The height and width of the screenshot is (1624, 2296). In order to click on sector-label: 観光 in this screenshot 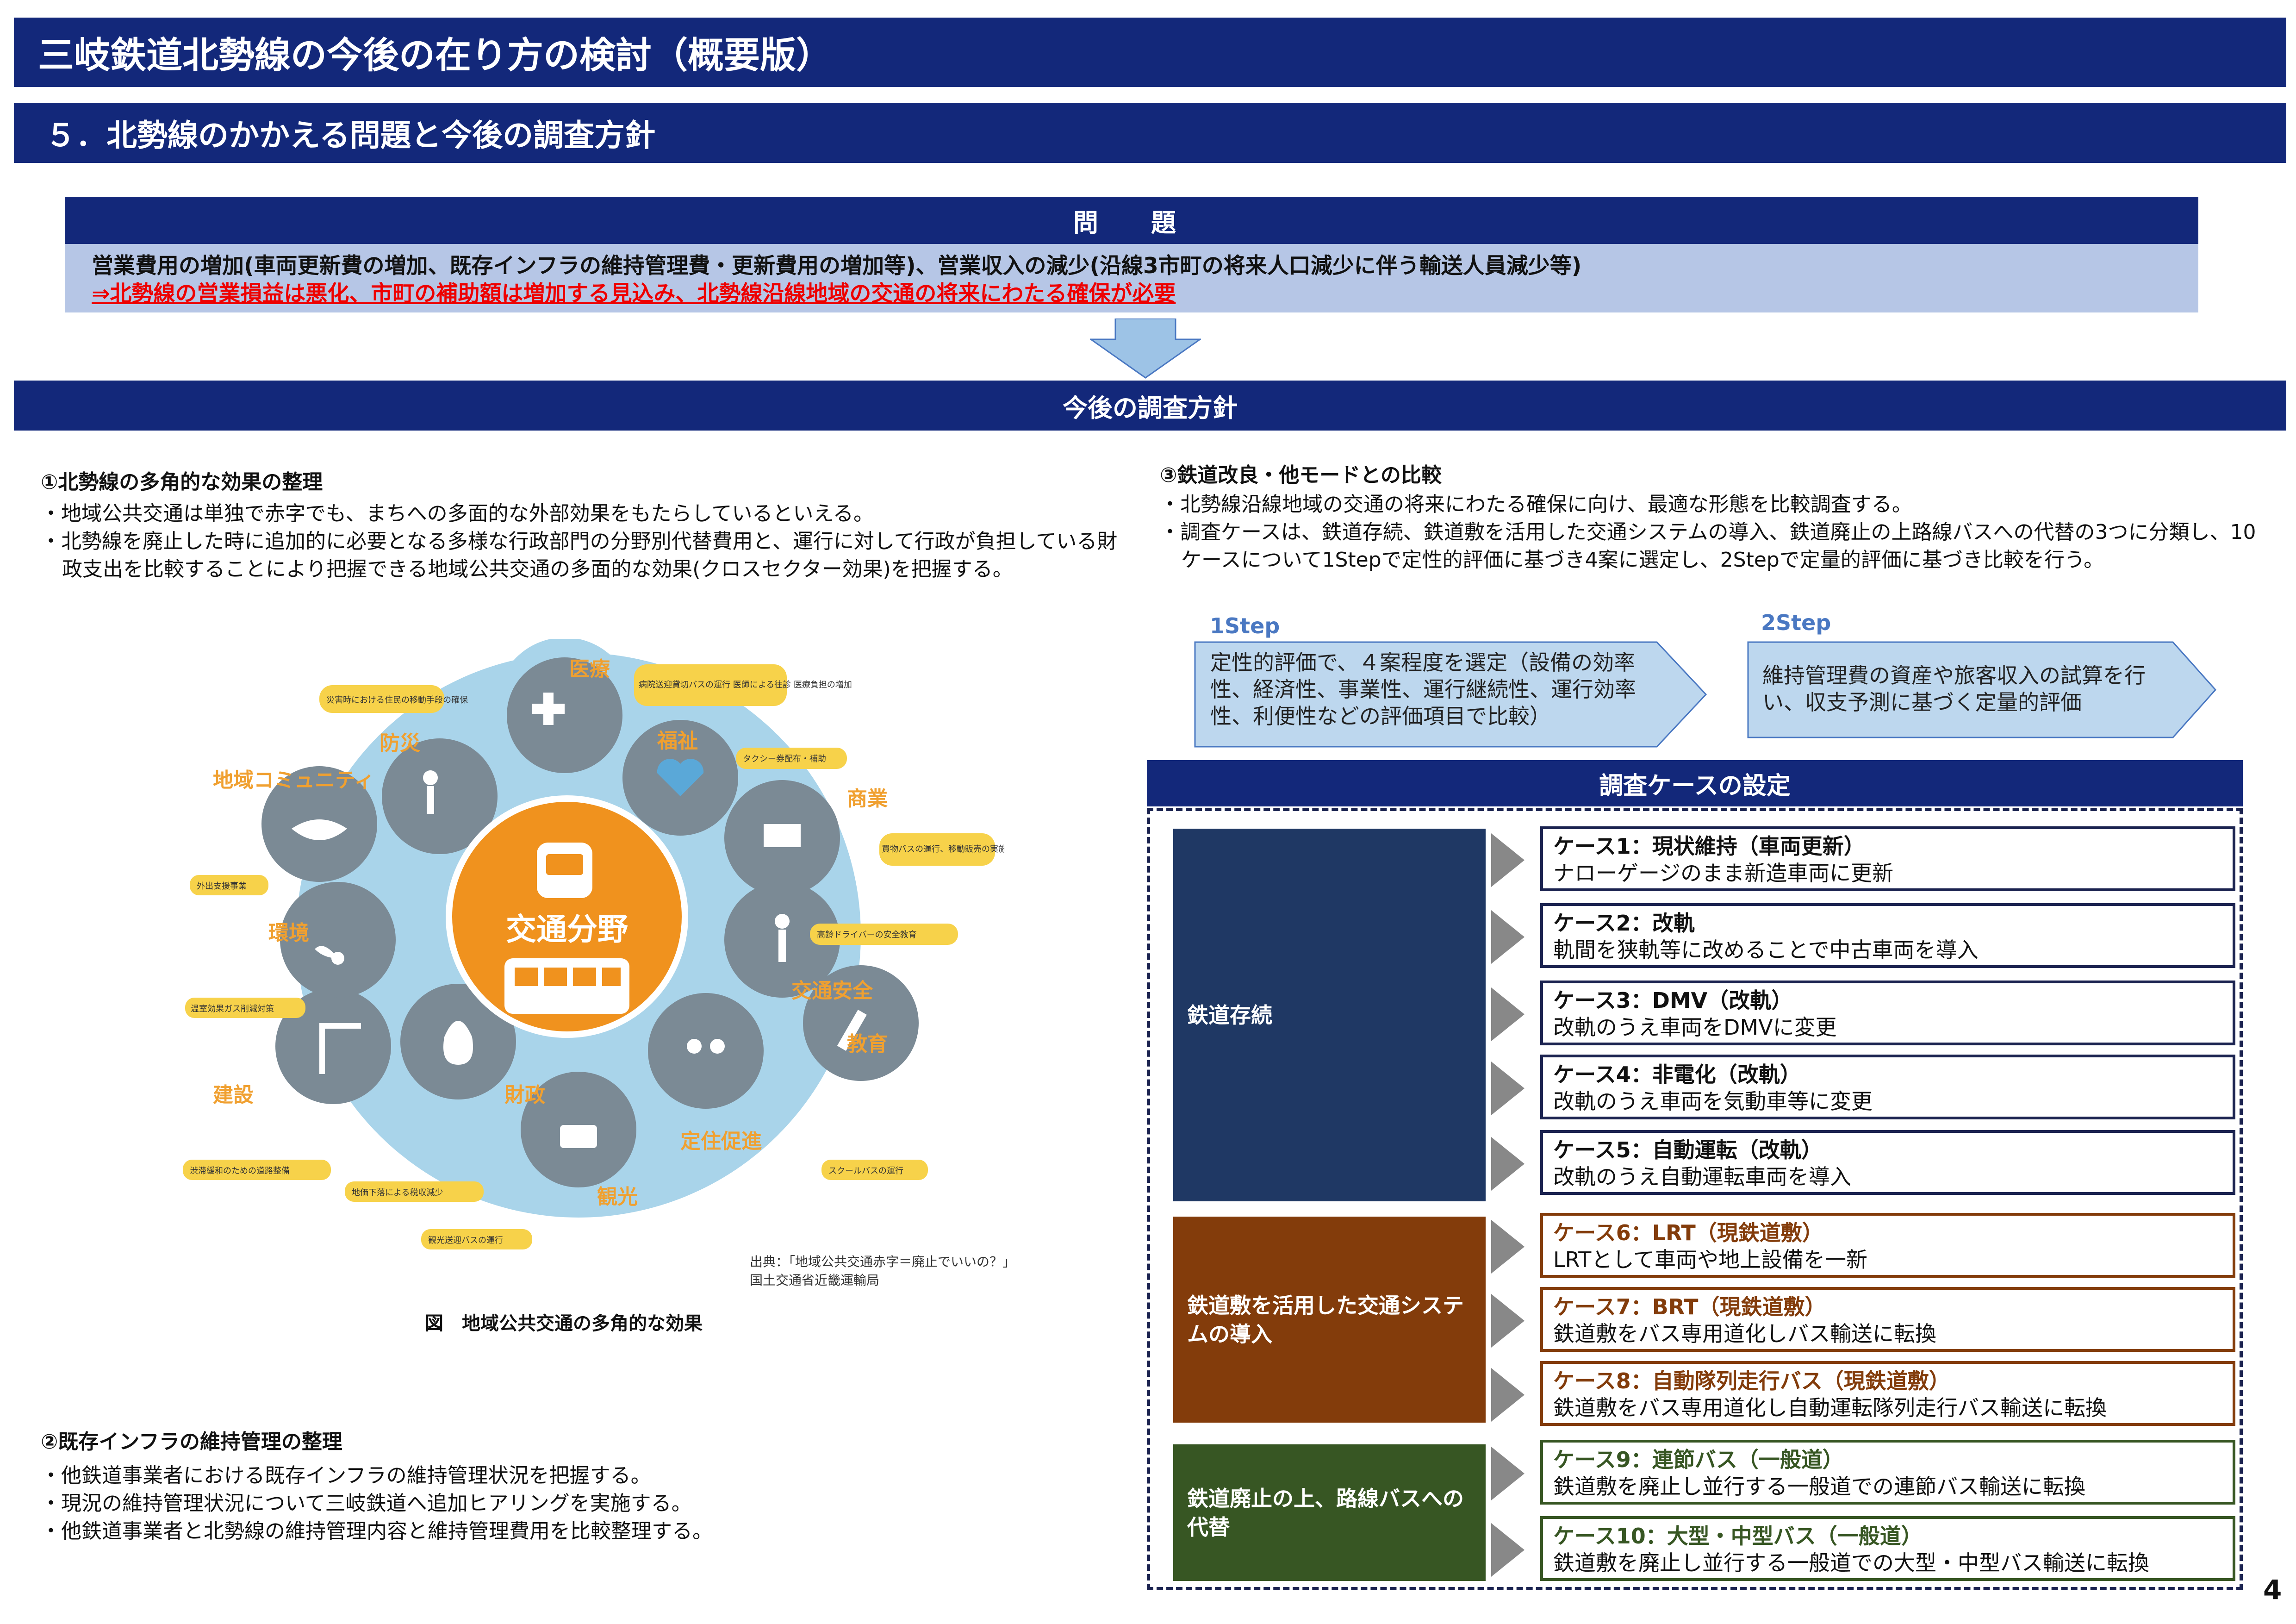, I will do `click(617, 1197)`.